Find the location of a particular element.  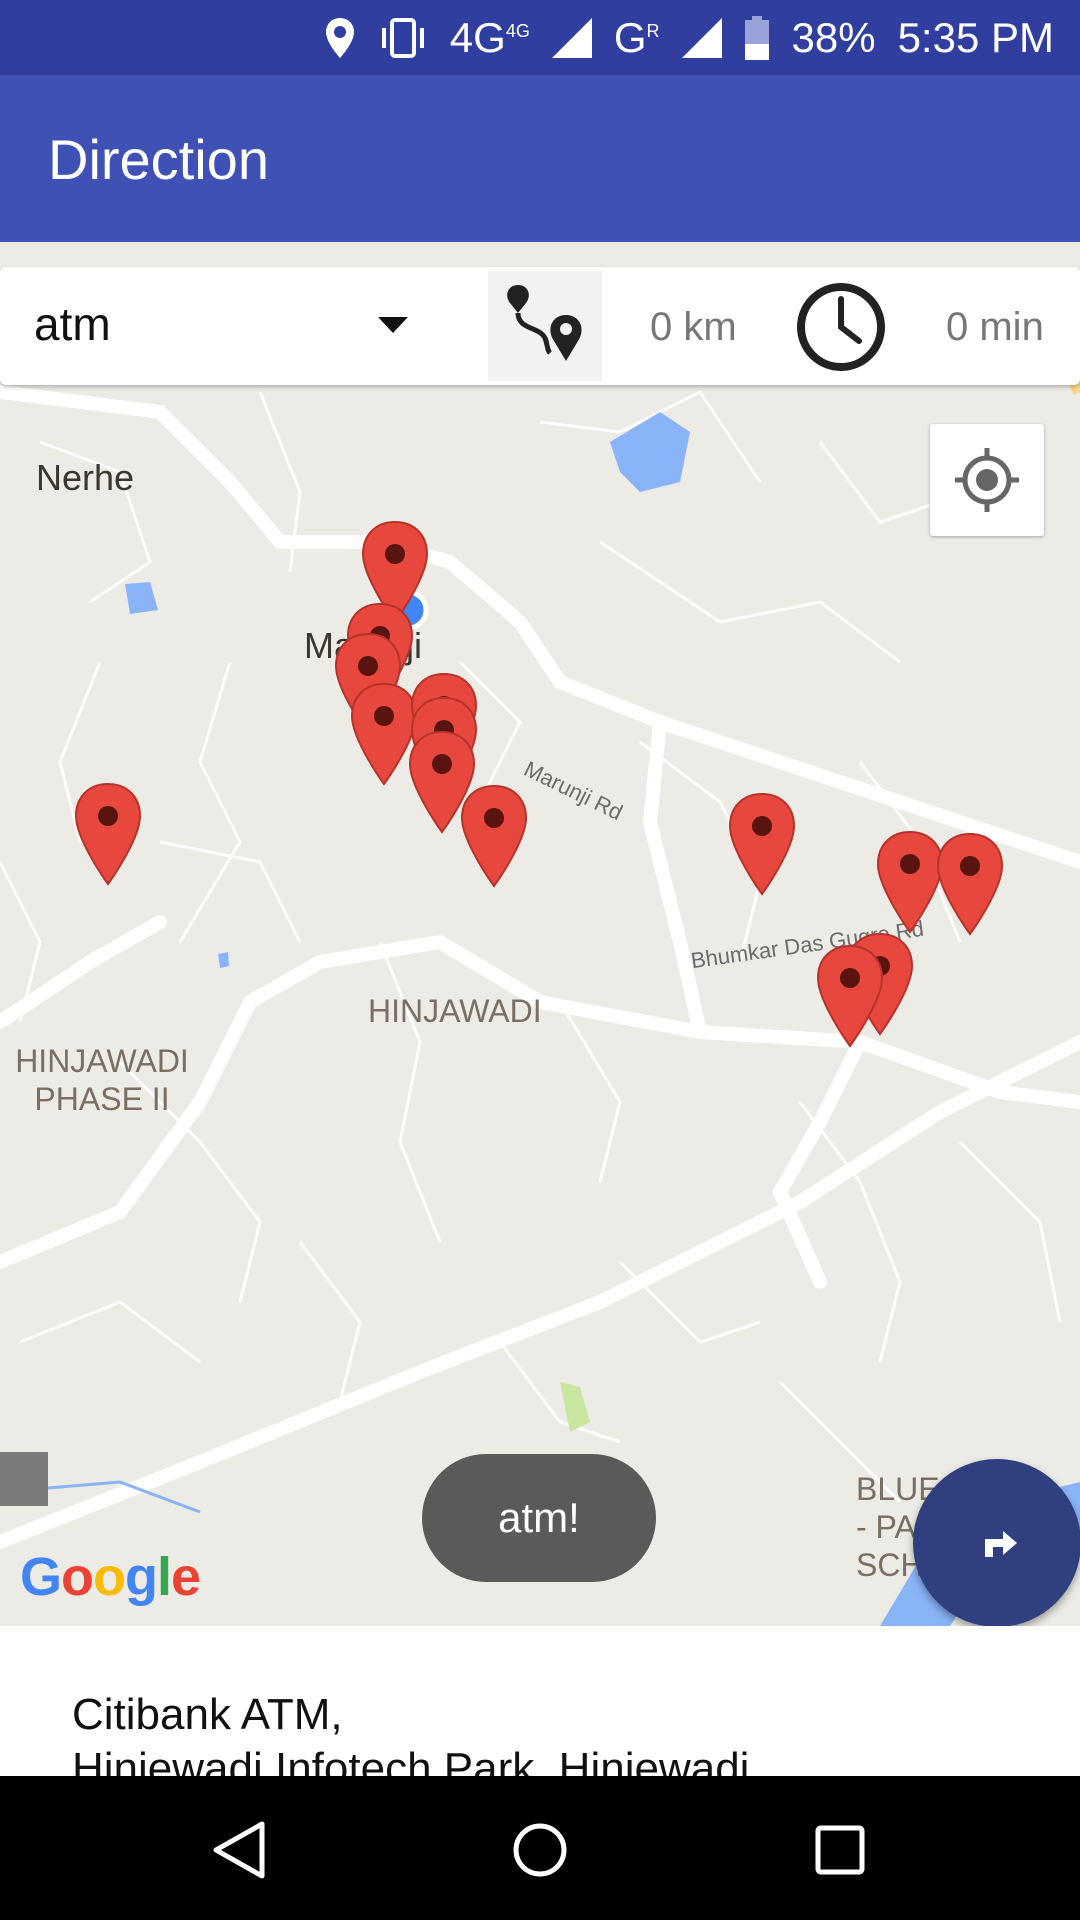

dropdown-arrow-icon is located at coordinates (393, 325).